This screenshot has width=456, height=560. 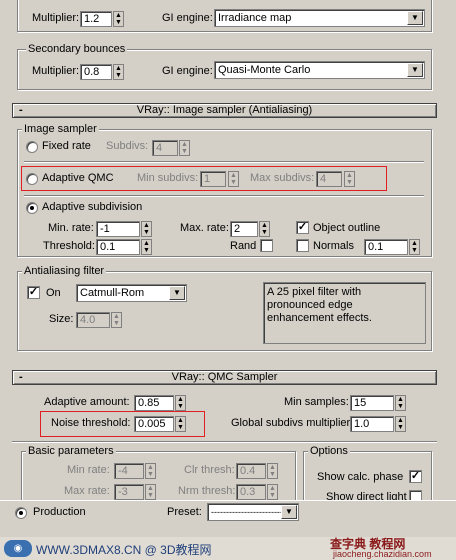 I want to click on filter-on-label: On, so click(x=53, y=293).